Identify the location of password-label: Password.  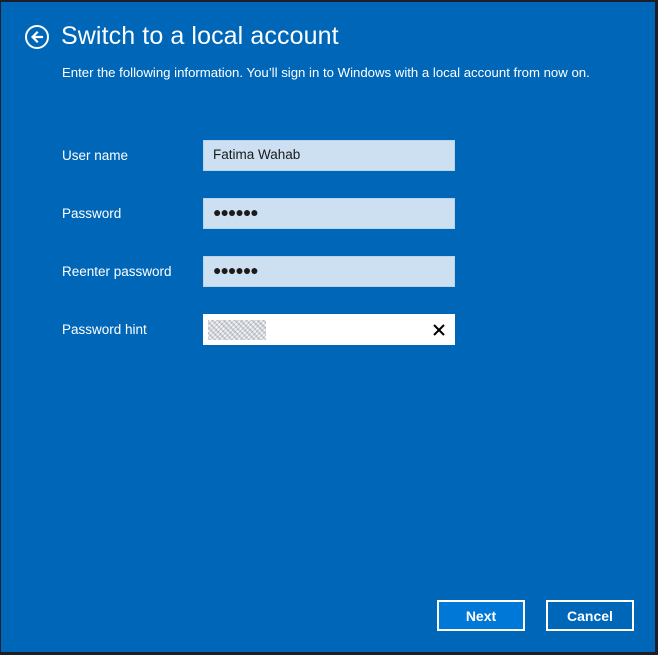
(92, 213).